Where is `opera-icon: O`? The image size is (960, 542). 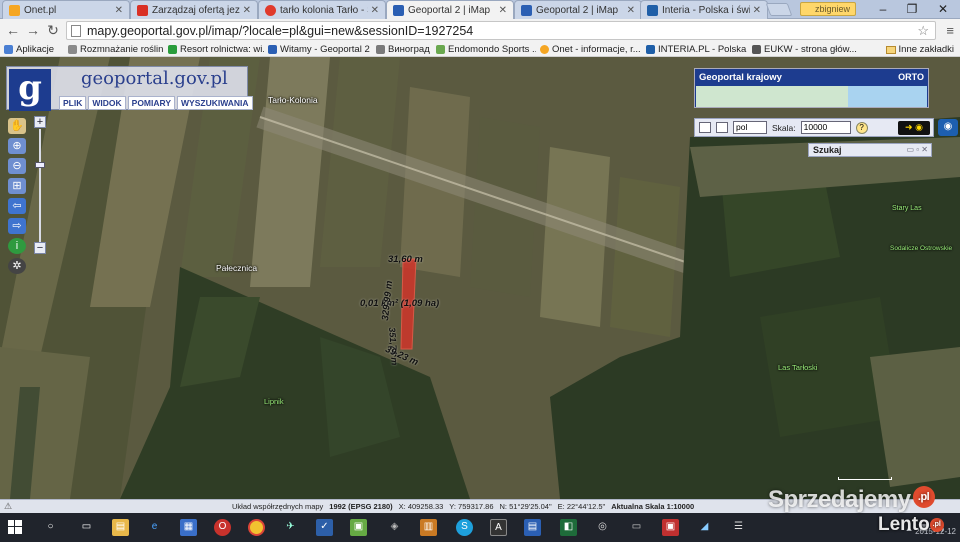
opera-icon: O is located at coordinates (222, 527).